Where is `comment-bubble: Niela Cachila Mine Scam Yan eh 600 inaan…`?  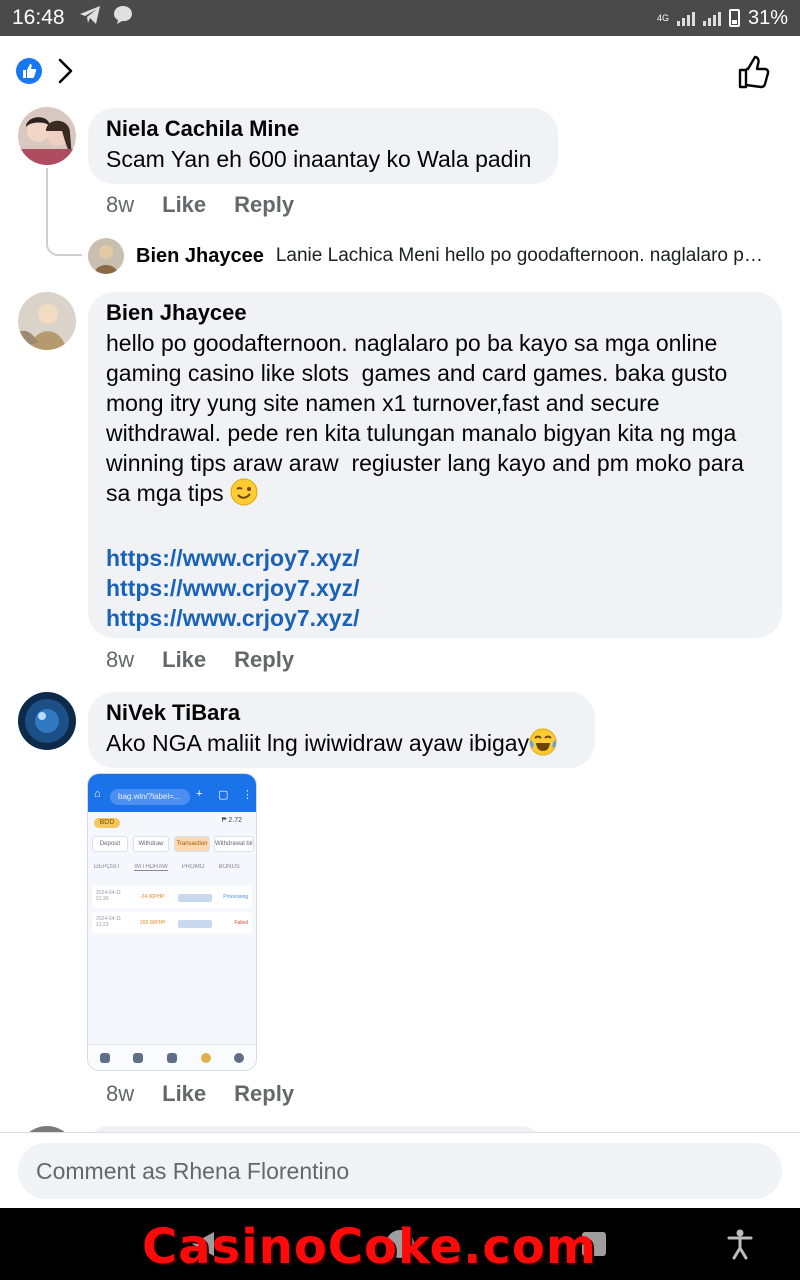
comment-bubble: Niela Cachila Mine Scam Yan eh 600 inaan… is located at coordinates (323, 146).